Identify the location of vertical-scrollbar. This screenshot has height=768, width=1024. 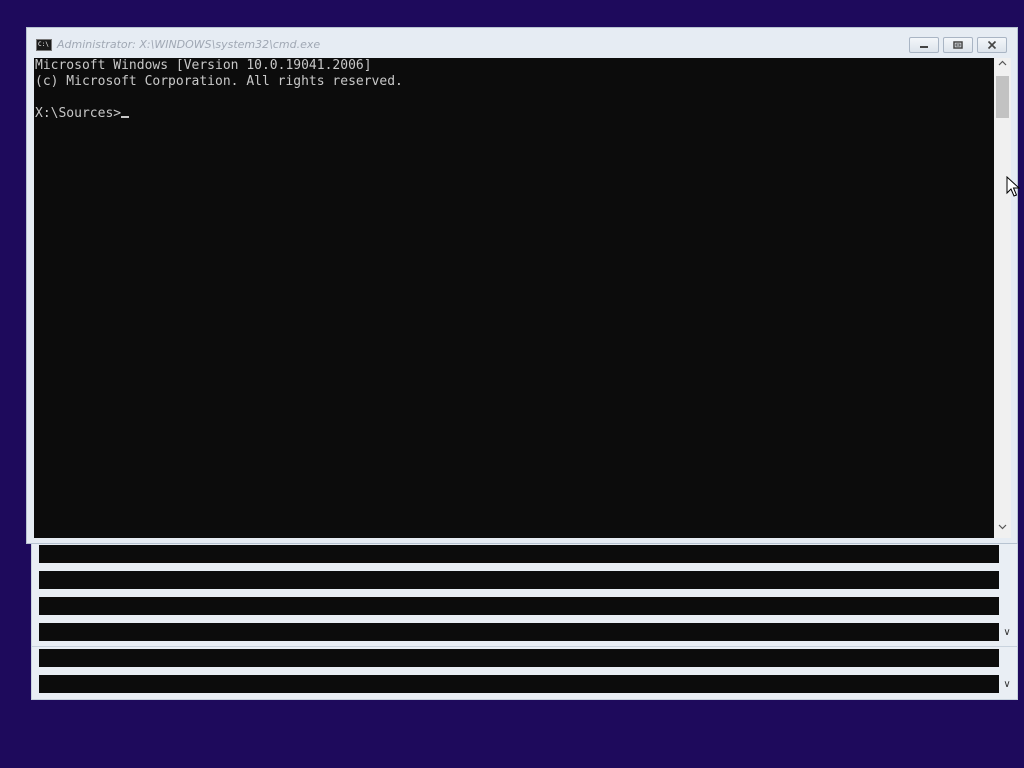
(1002, 298).